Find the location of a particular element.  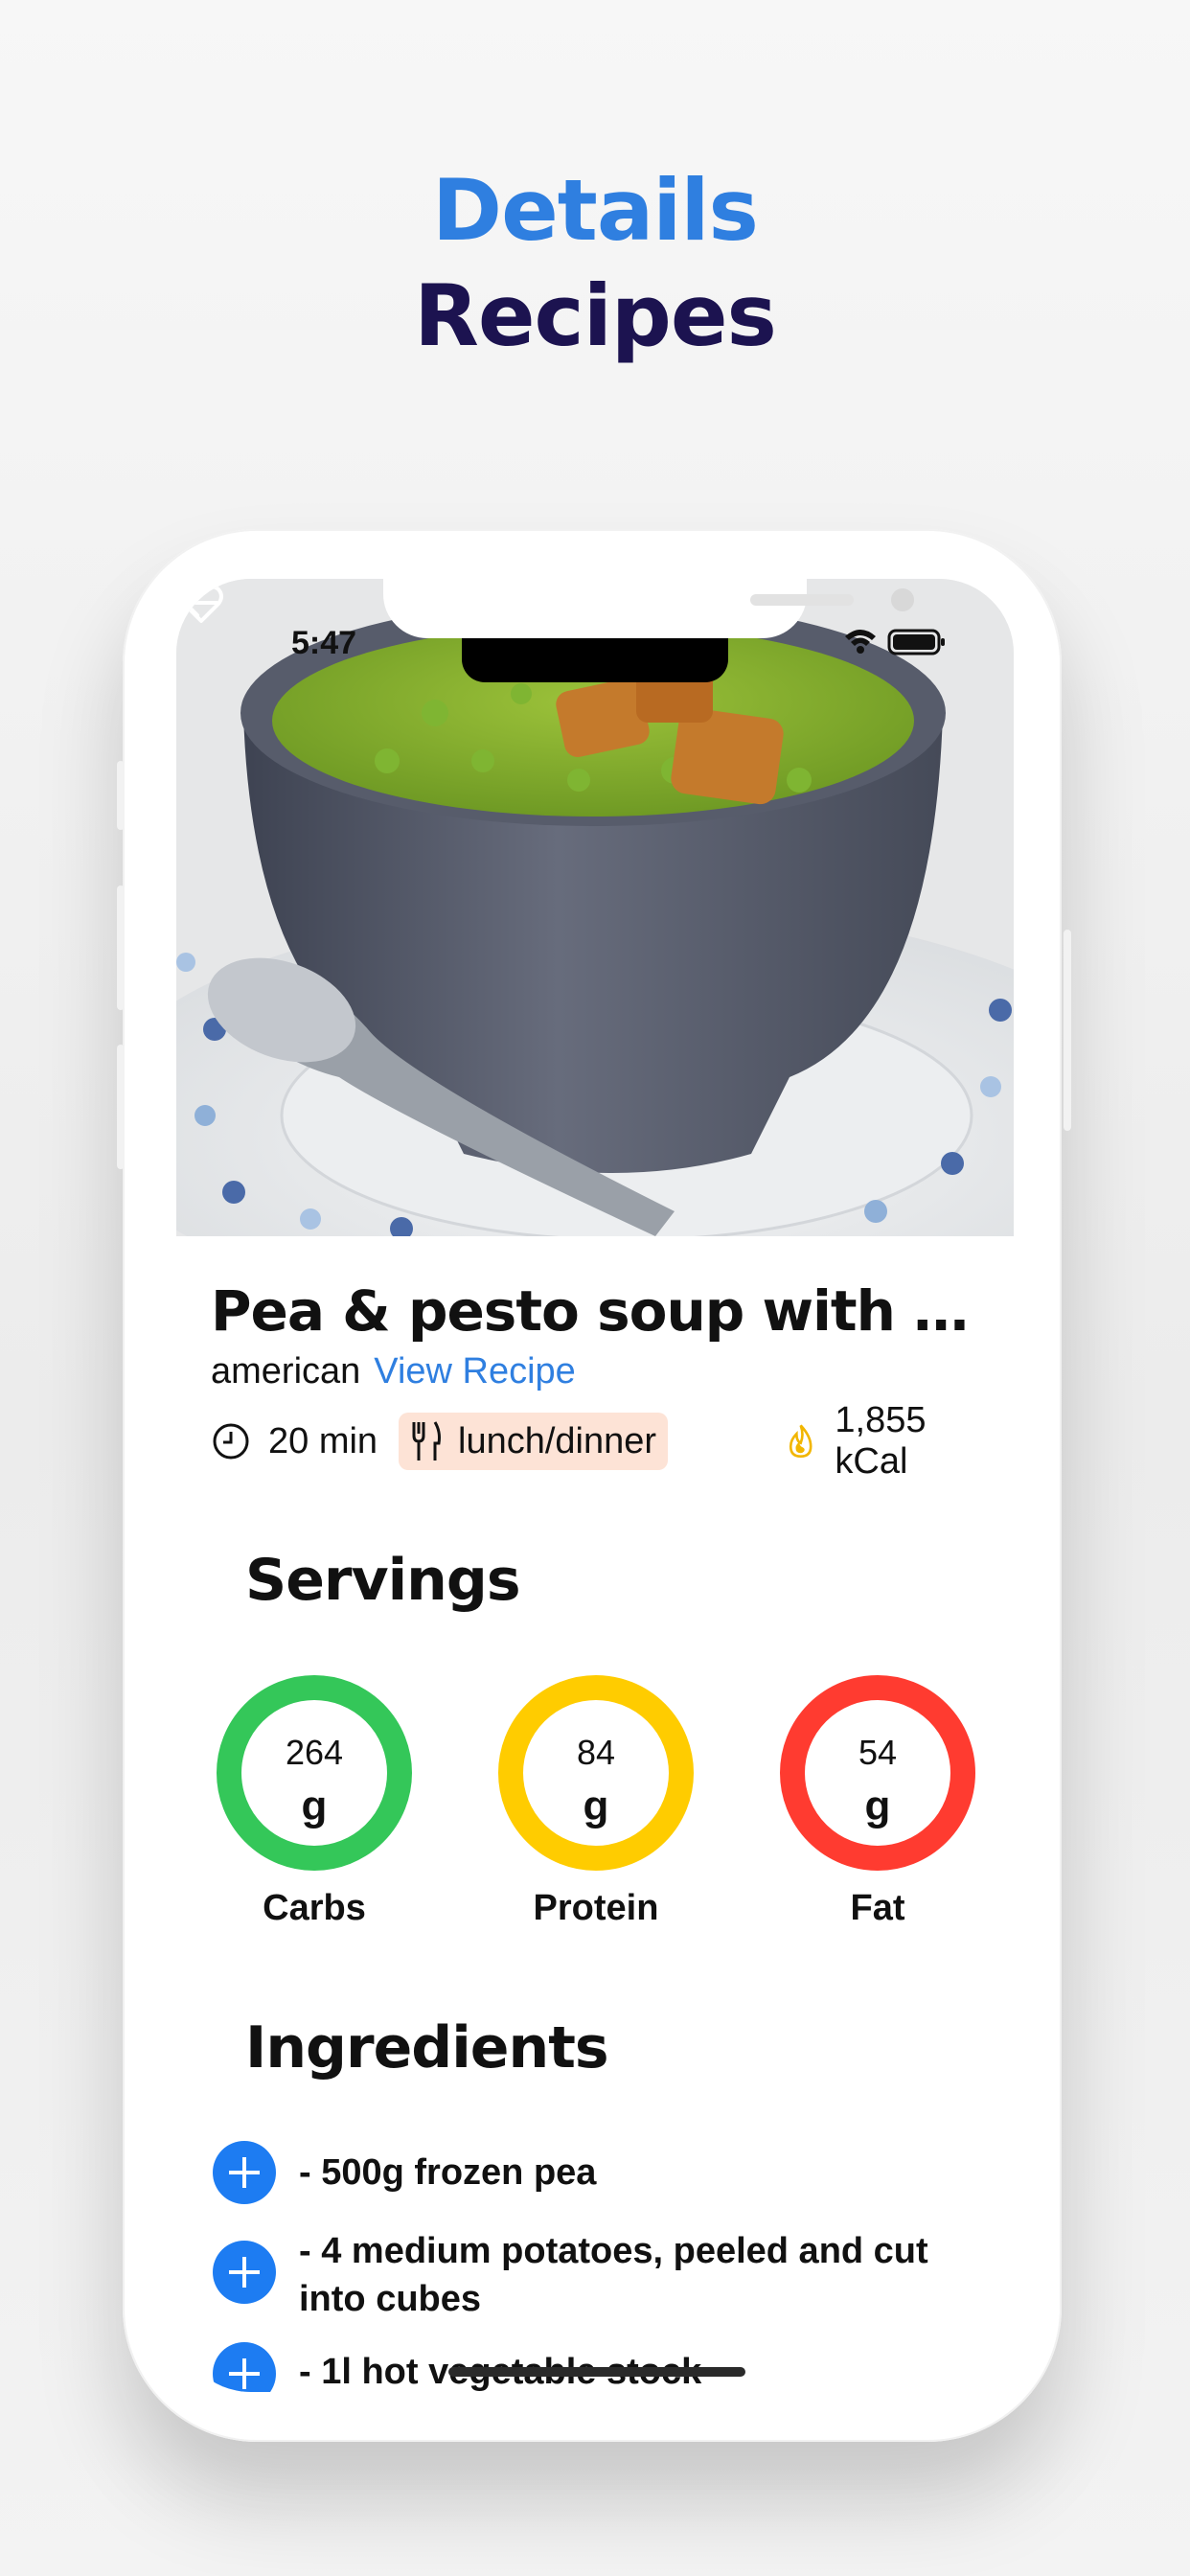

protein-label: Protein is located at coordinates (596, 1908).